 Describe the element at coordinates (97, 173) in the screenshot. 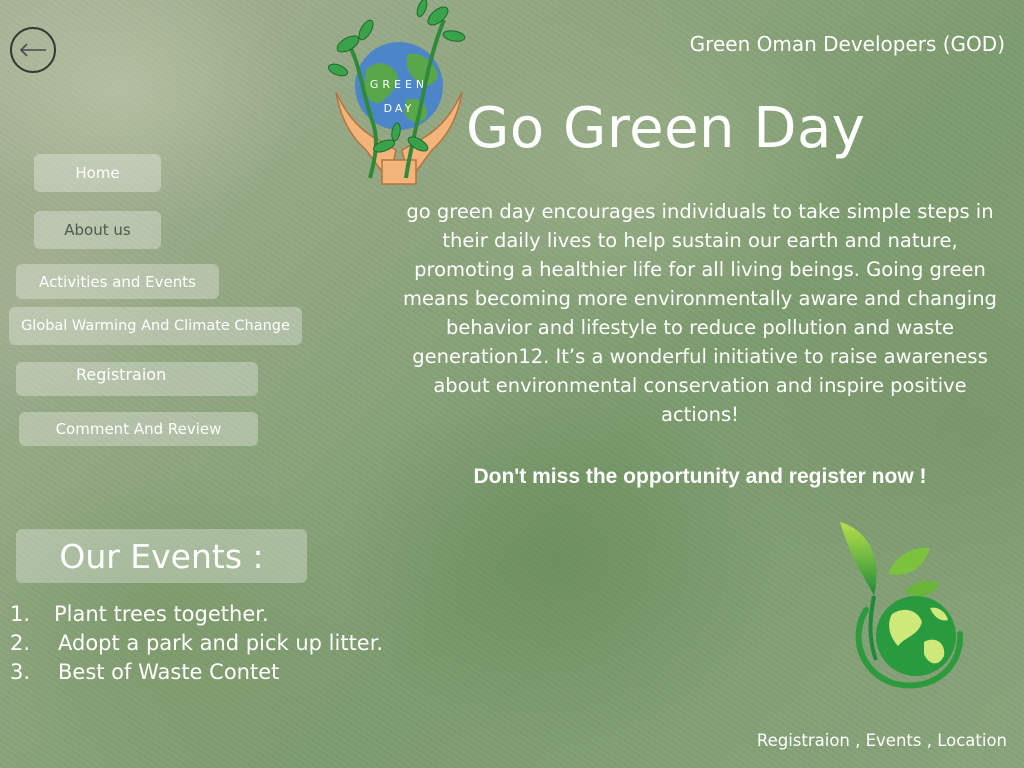

I see `nav-home-button: Home` at that location.